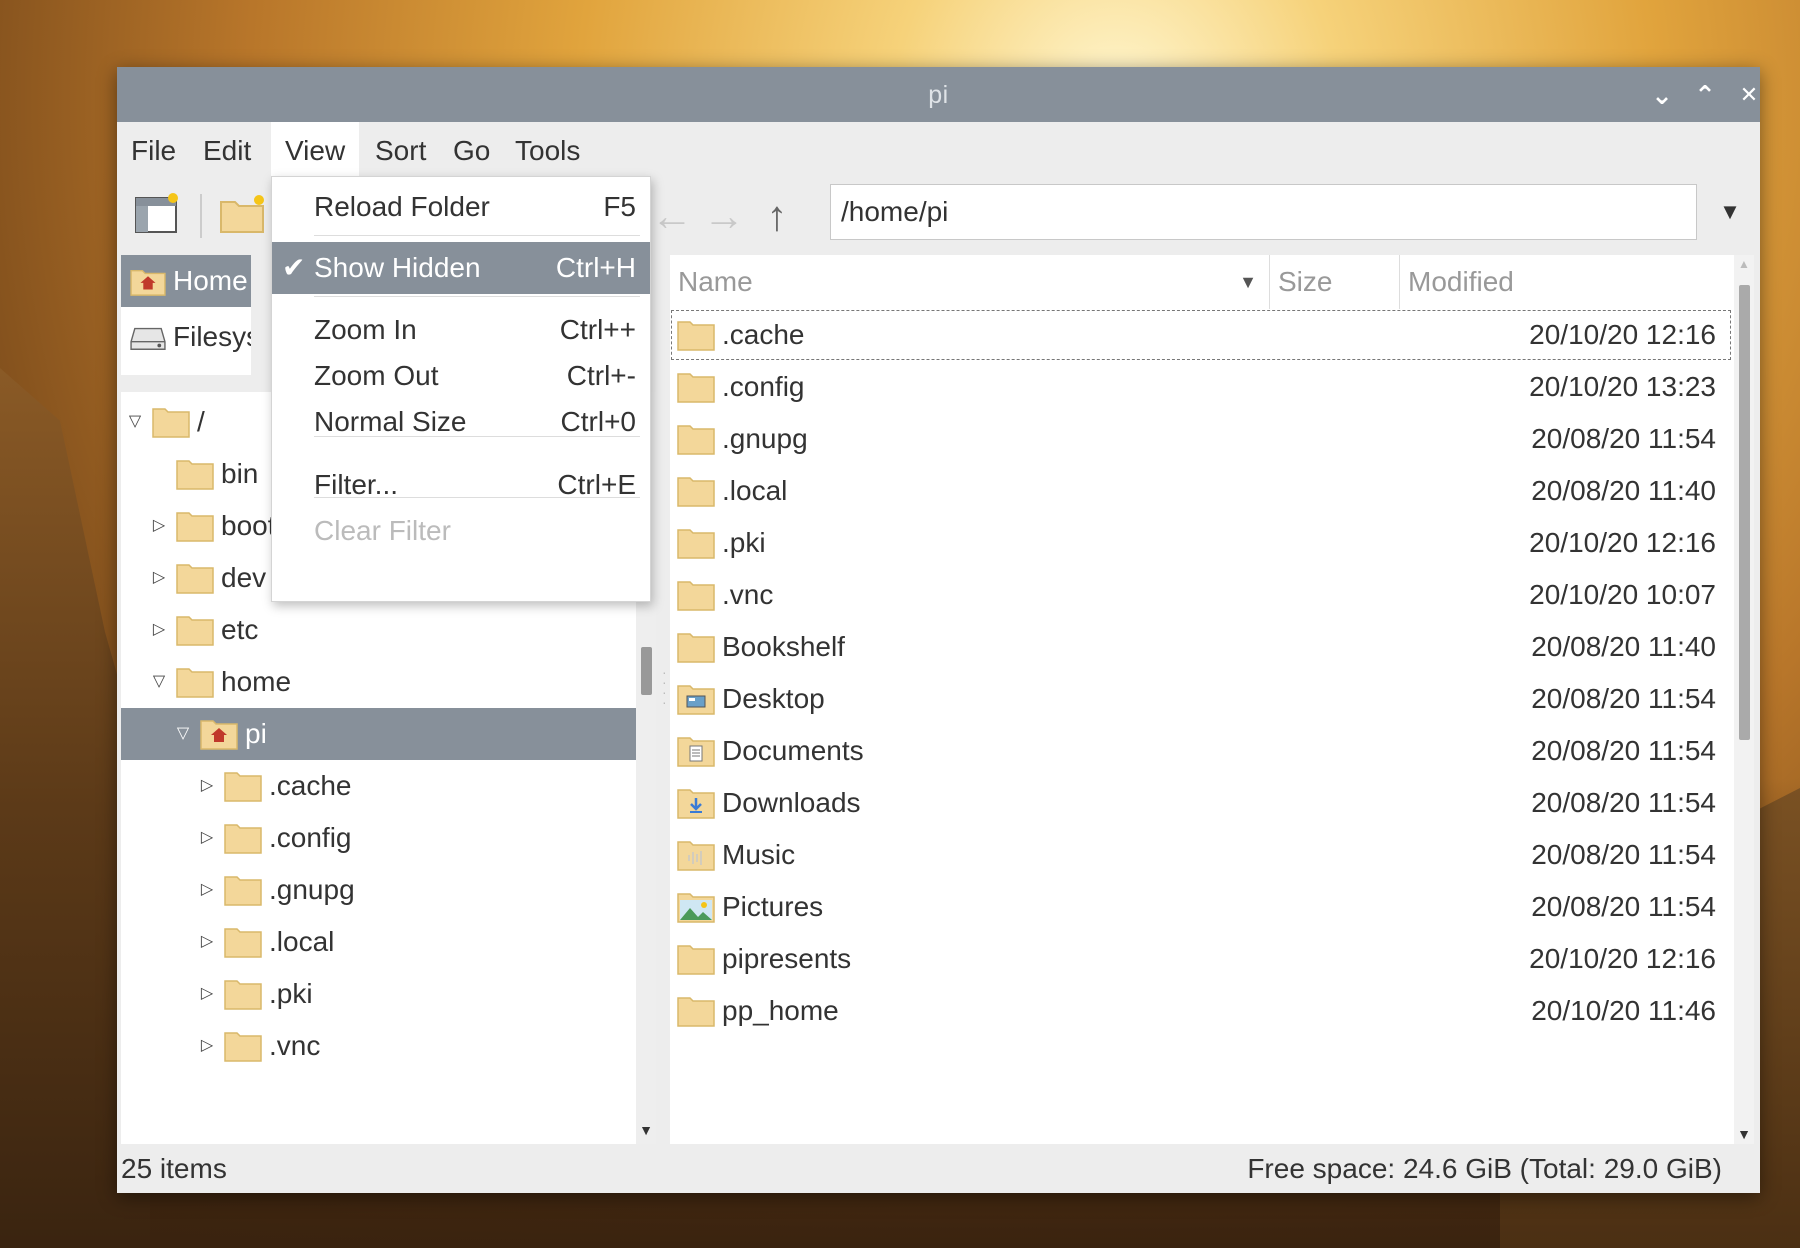 This screenshot has width=1800, height=1248. Describe the element at coordinates (1201, 803) in the screenshot. I see `file-row: Downloads 20/08/20 11:54` at that location.